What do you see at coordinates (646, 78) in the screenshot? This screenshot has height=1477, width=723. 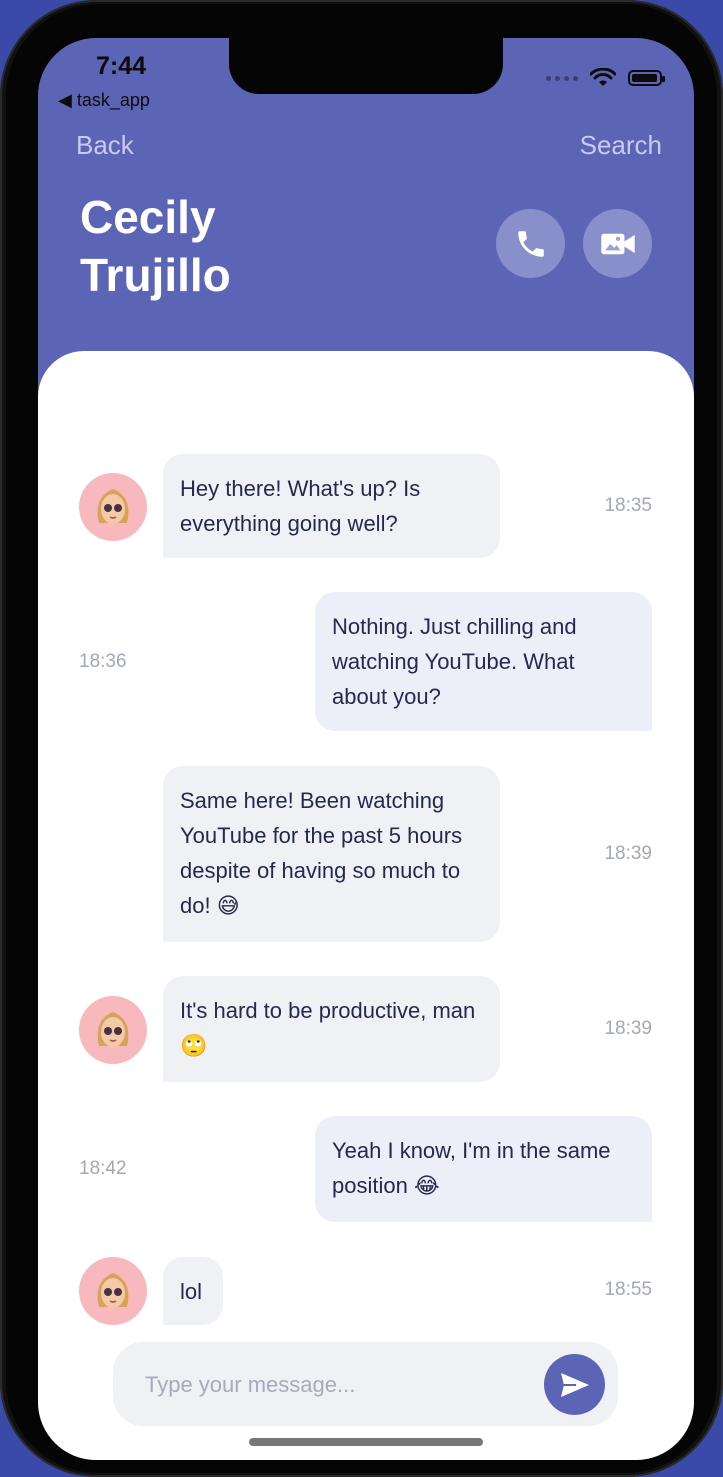 I see `battery-icon` at bounding box center [646, 78].